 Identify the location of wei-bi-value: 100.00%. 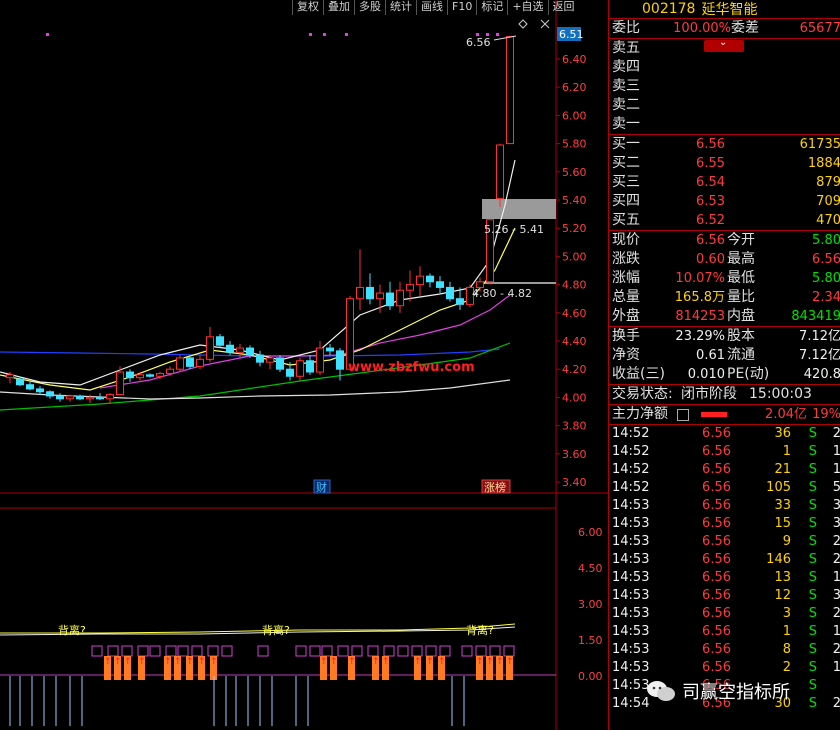
(702, 28).